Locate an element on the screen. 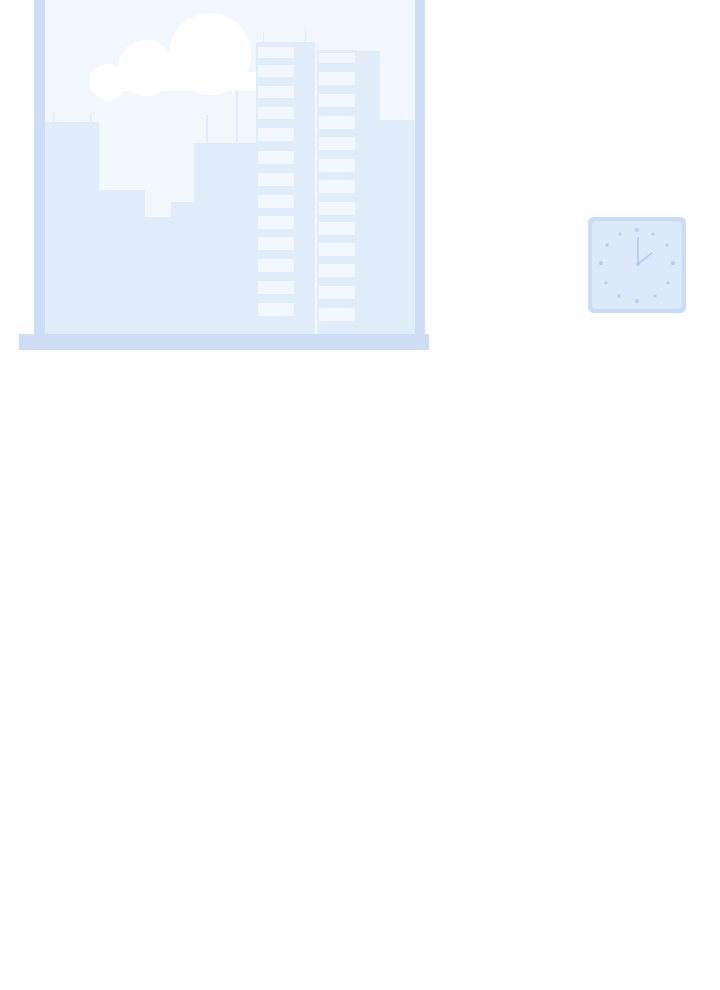 The image size is (720, 990). clock-center is located at coordinates (638, 264).